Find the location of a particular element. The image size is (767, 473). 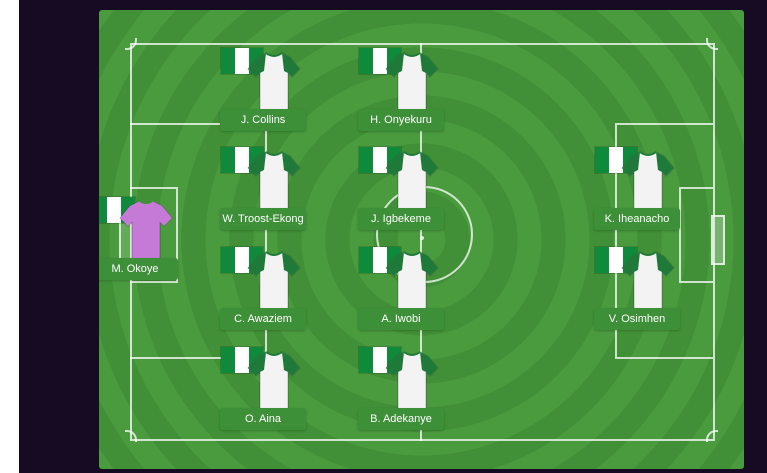

player-card: O. Aina is located at coordinates (263, 391).